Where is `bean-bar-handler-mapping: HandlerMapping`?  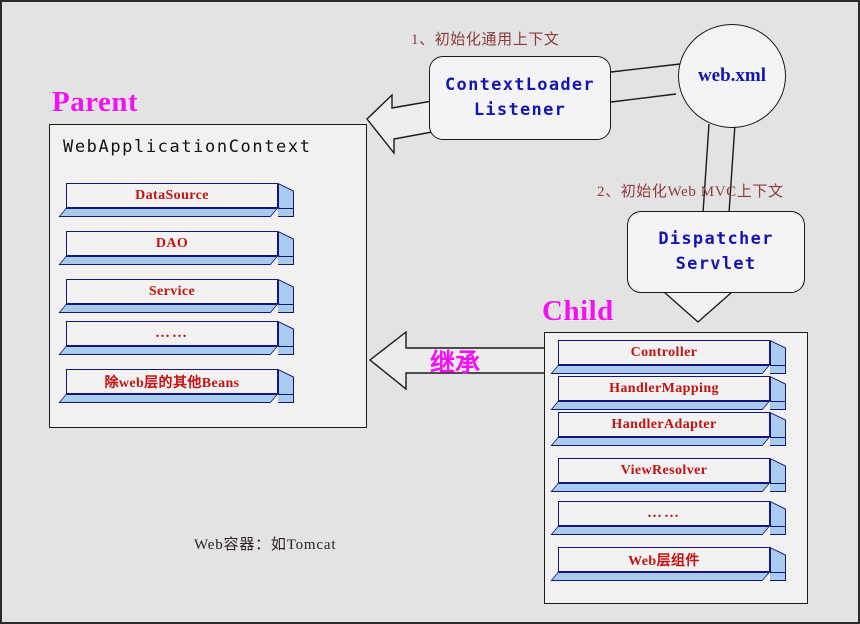 bean-bar-handler-mapping: HandlerMapping is located at coordinates (668, 393).